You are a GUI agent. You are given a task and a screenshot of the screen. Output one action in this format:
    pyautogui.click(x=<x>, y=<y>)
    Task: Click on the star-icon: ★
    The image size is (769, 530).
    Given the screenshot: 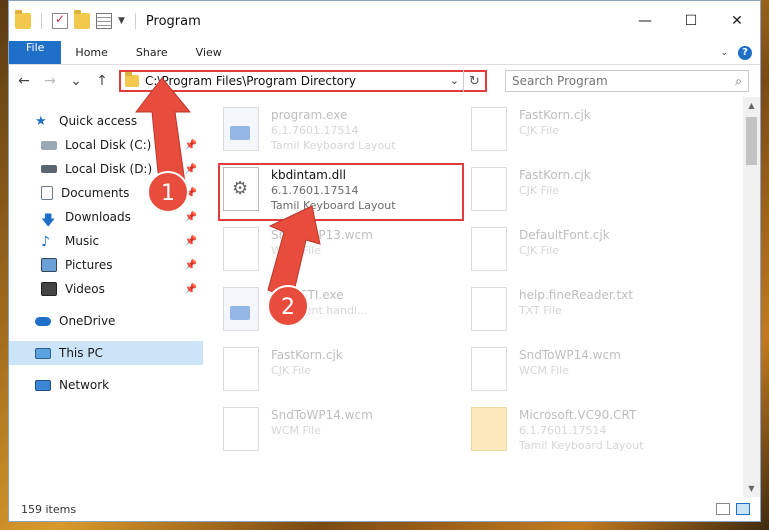 What is the action you would take?
    pyautogui.click(x=41, y=121)
    